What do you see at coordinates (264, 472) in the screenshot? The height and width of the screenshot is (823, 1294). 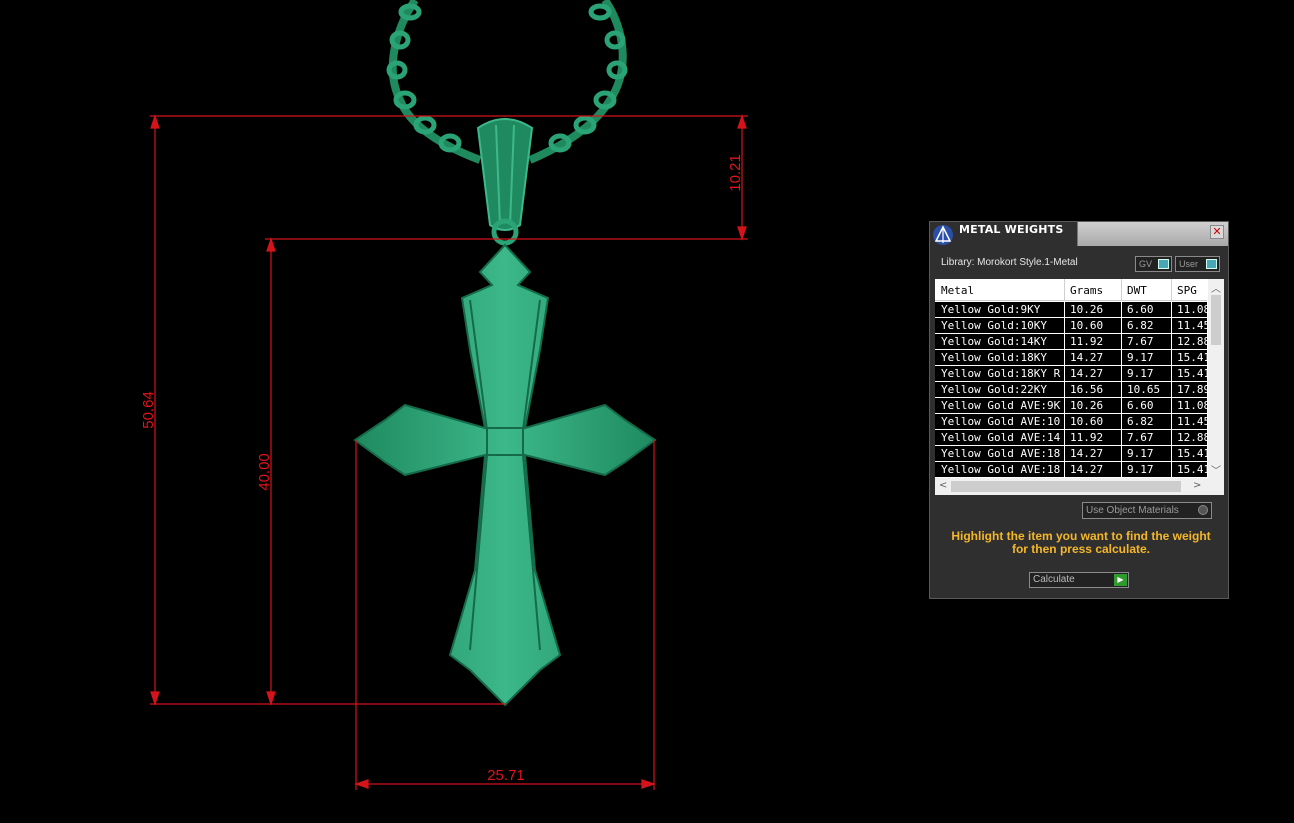 I see `dim-cross-height: 40.00` at bounding box center [264, 472].